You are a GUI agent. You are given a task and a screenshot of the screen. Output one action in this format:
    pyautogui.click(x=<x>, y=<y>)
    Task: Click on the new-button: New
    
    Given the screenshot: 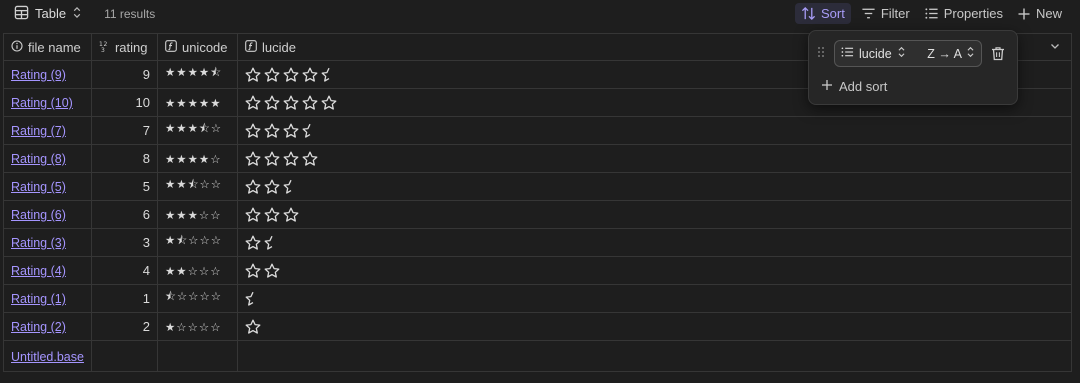 What is the action you would take?
    pyautogui.click(x=1039, y=13)
    